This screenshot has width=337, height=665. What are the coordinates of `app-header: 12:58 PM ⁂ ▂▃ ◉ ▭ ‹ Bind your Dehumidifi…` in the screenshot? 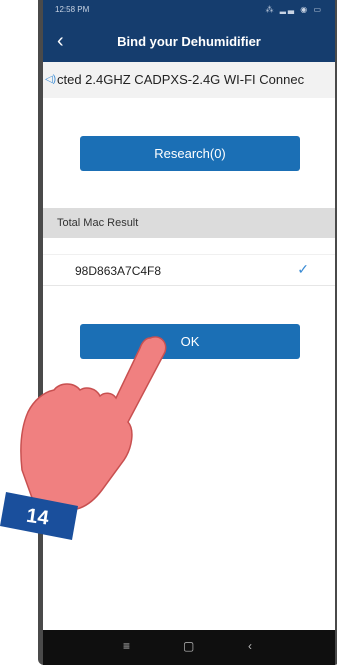 It's located at (189, 31).